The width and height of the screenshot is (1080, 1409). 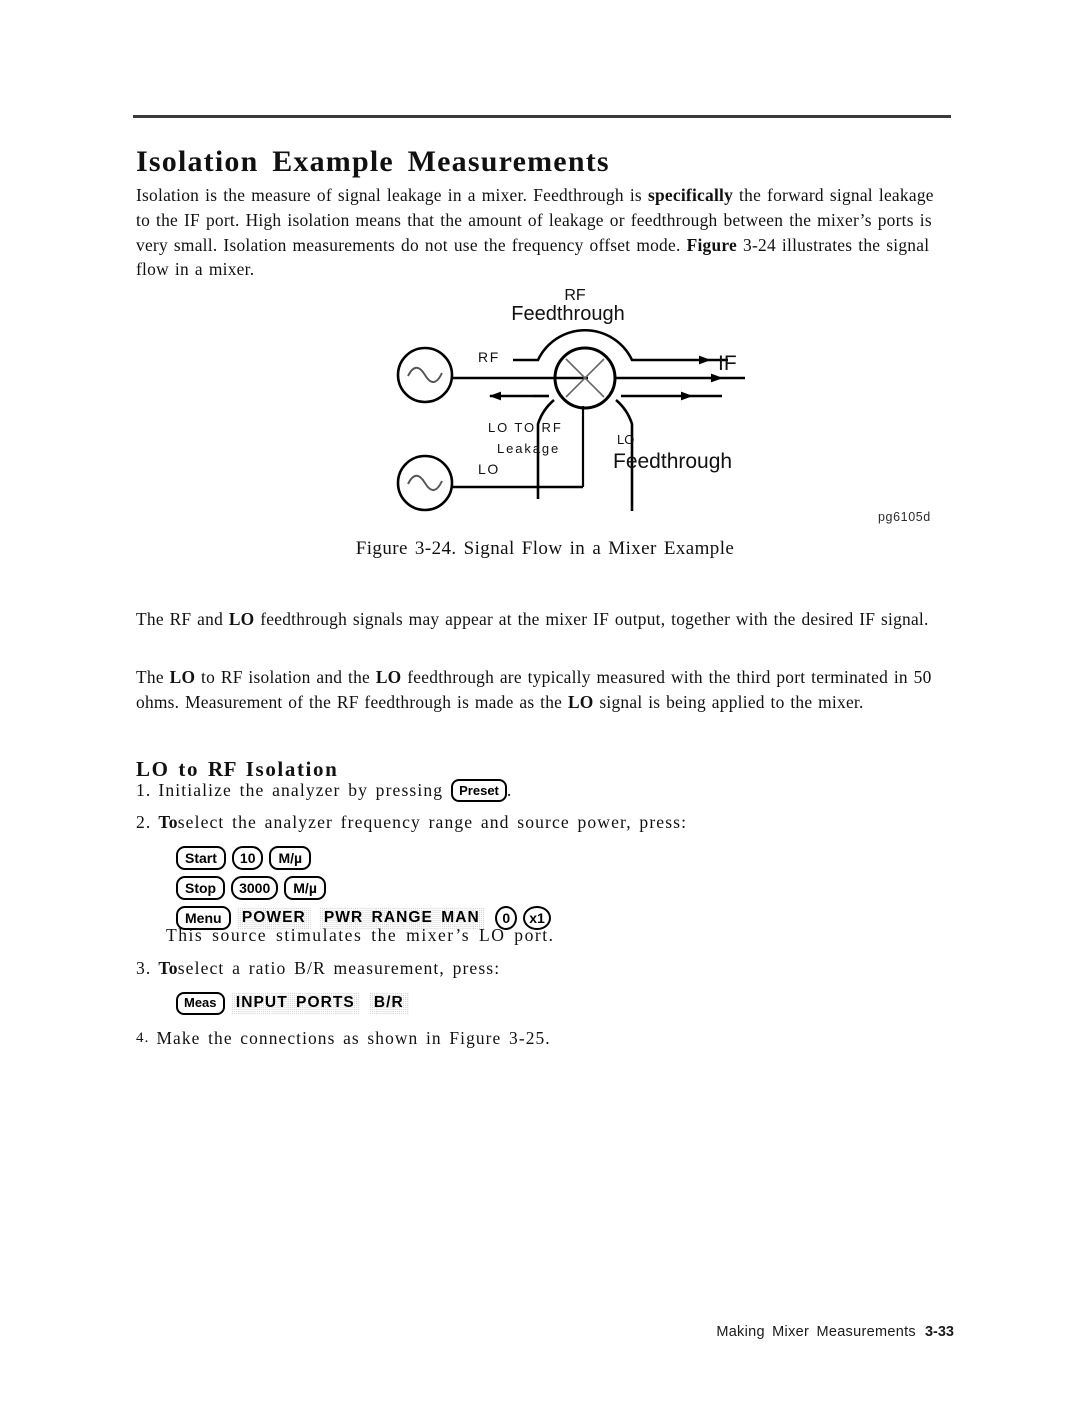 I want to click on step-3-bold-to: To, so click(x=168, y=968).